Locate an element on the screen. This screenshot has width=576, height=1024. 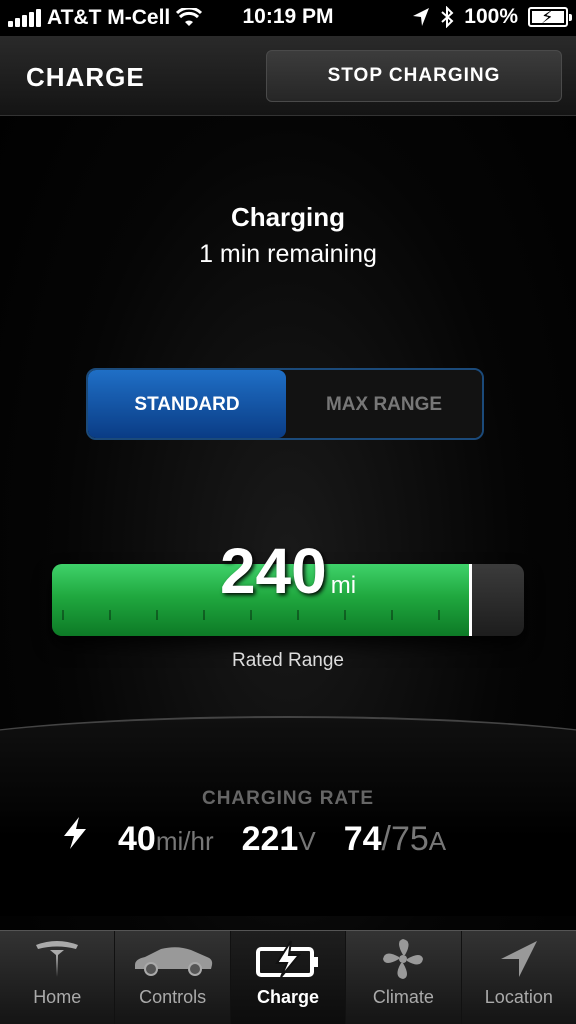
fan-icon is located at coordinates (403, 959).